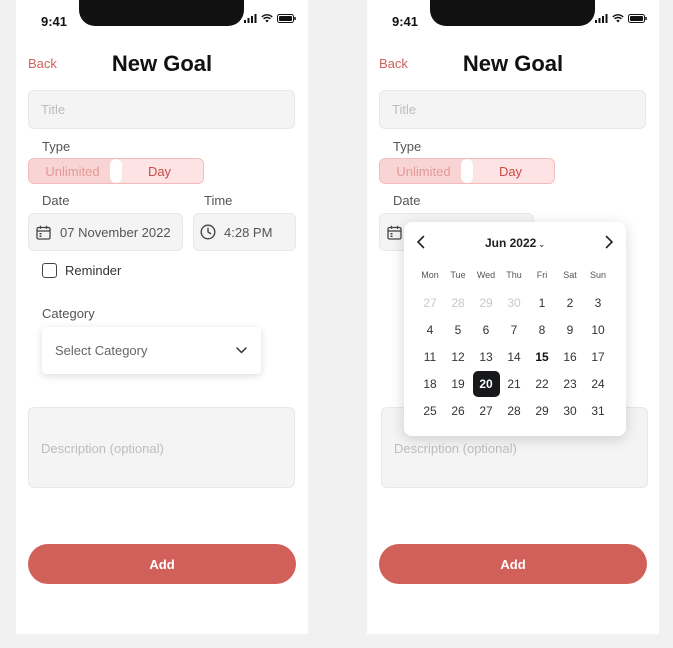 The height and width of the screenshot is (648, 673). I want to click on calendar-day: 22, so click(542, 383).